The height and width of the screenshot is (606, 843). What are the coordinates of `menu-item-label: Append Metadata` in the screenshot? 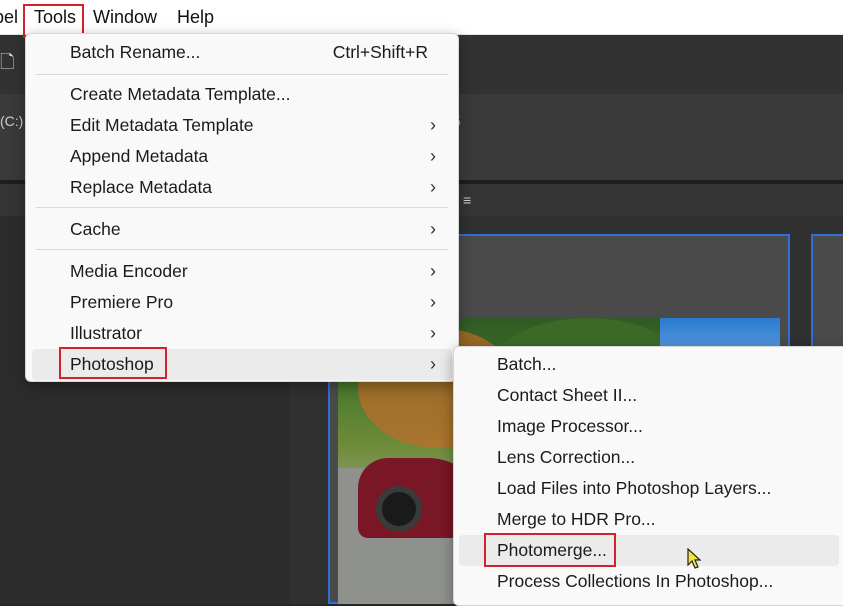 It's located at (139, 156).